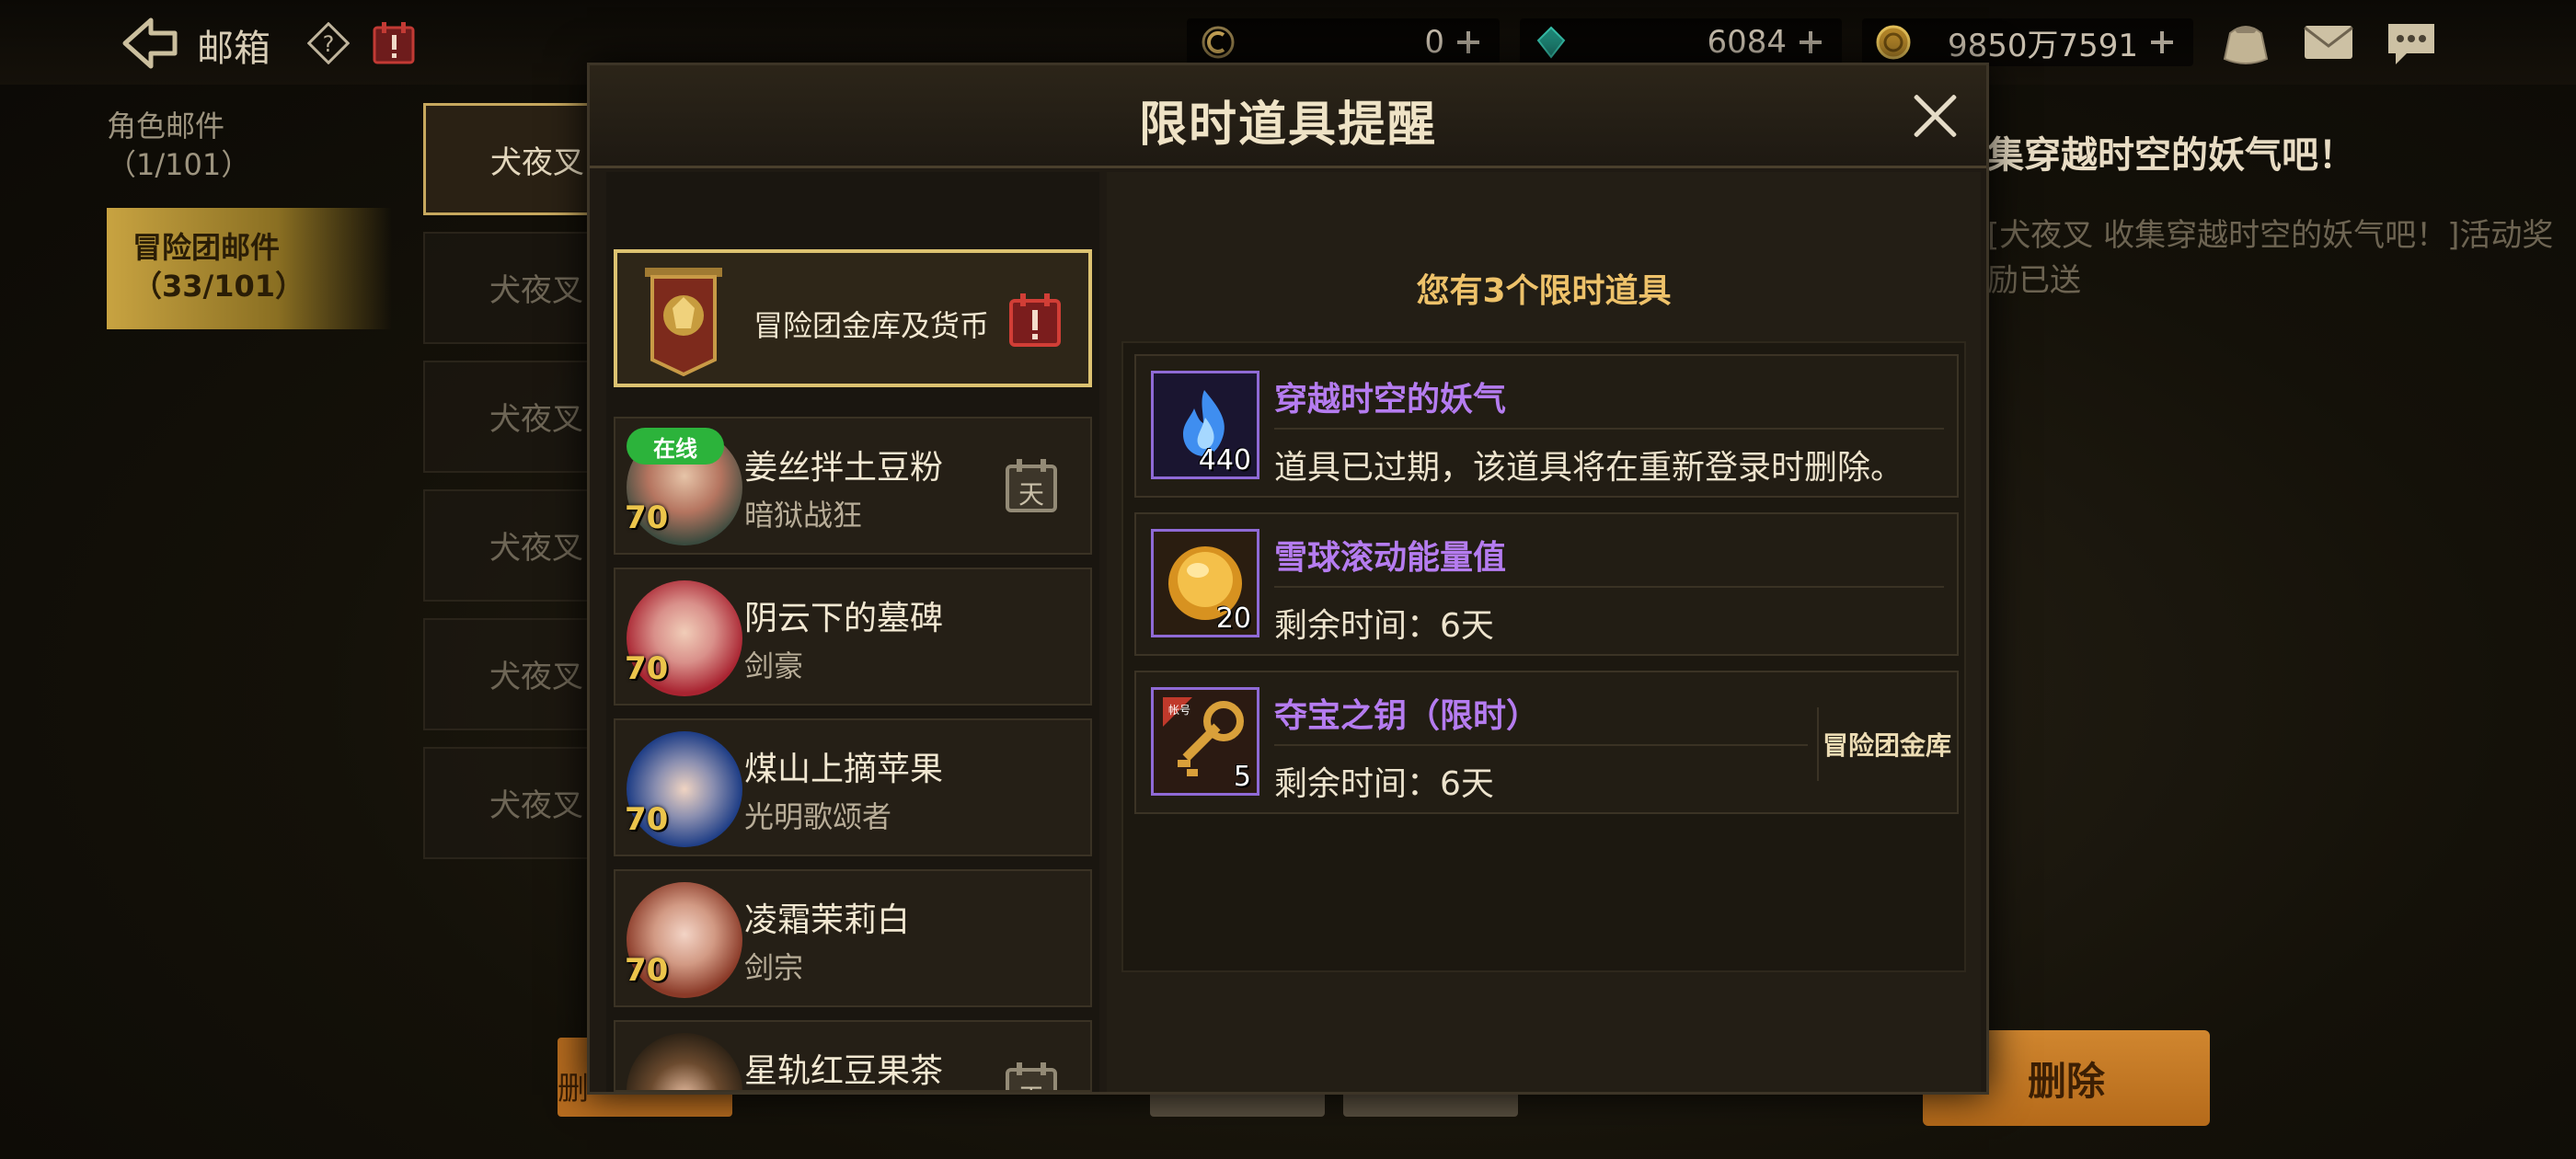 This screenshot has width=2576, height=1159. Describe the element at coordinates (1407, 716) in the screenshot. I see `item-name: 夺宝之钥（限时）` at that location.